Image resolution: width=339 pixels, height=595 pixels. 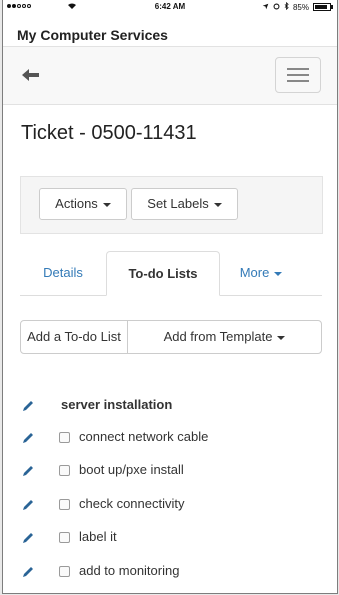 I want to click on set-labels-label: Set Labels, so click(x=178, y=203).